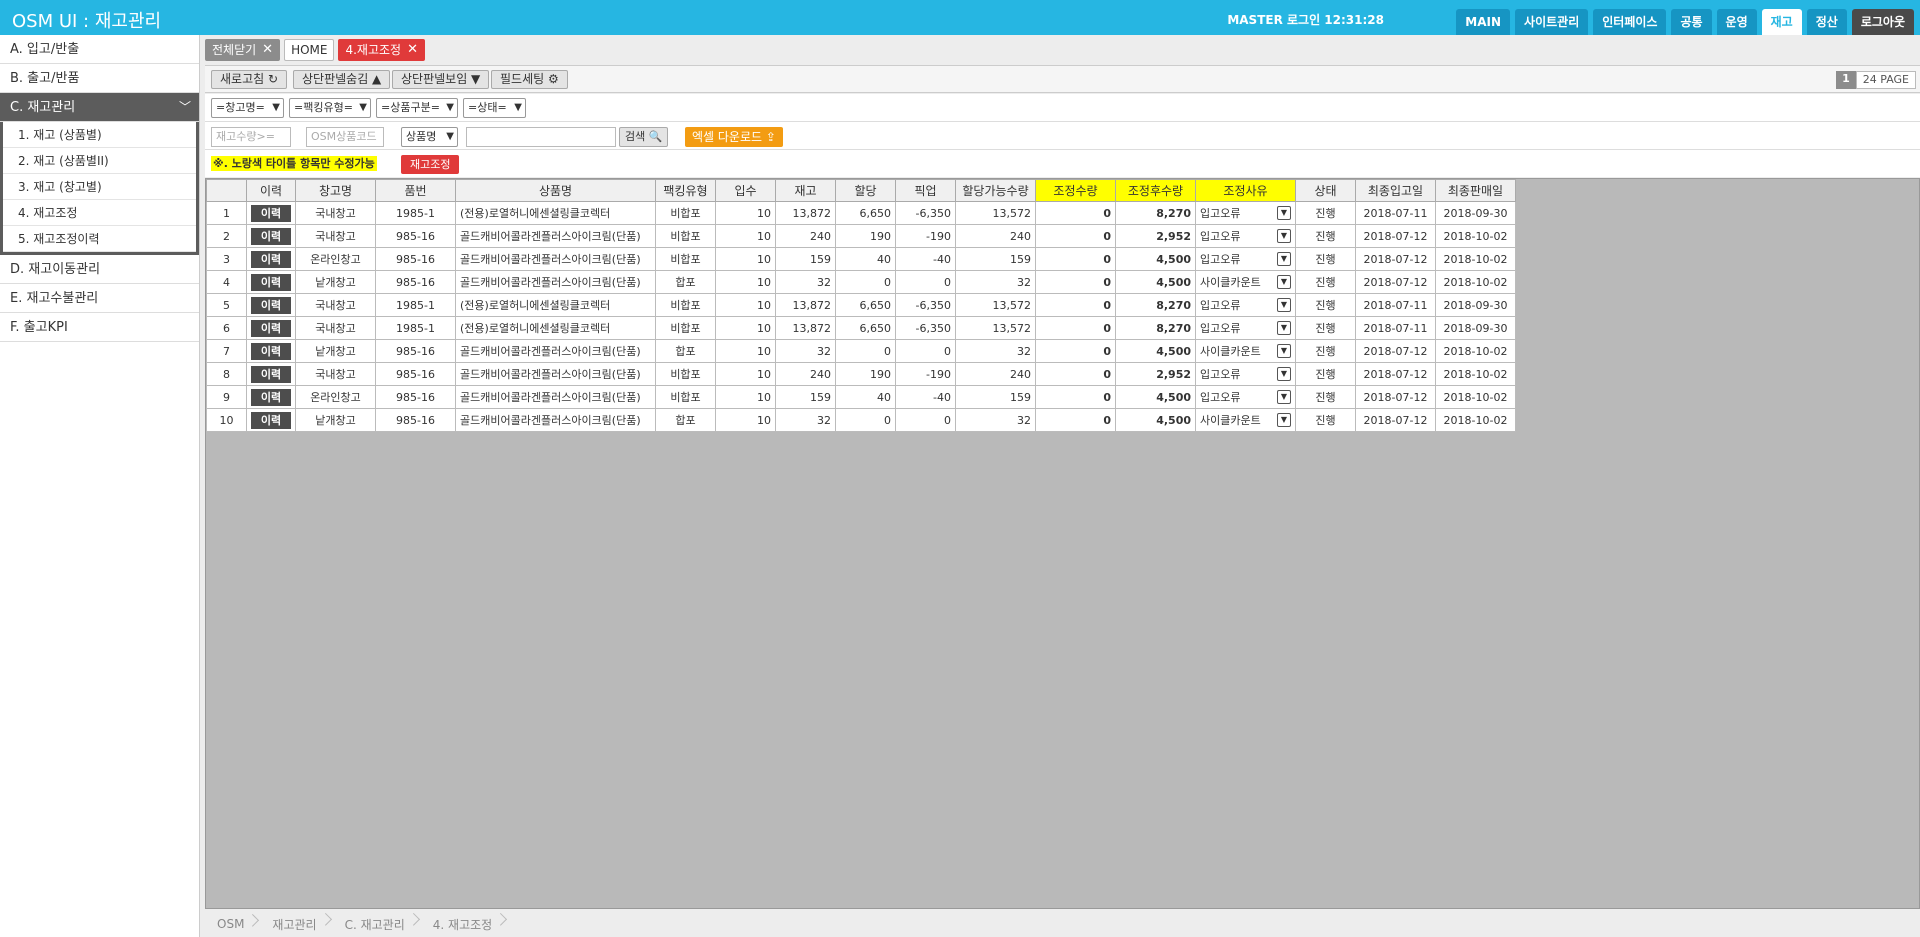 The image size is (1920, 937). Describe the element at coordinates (342, 79) in the screenshot. I see `hide-panel-button: 상단판넬숨김 ▲` at that location.